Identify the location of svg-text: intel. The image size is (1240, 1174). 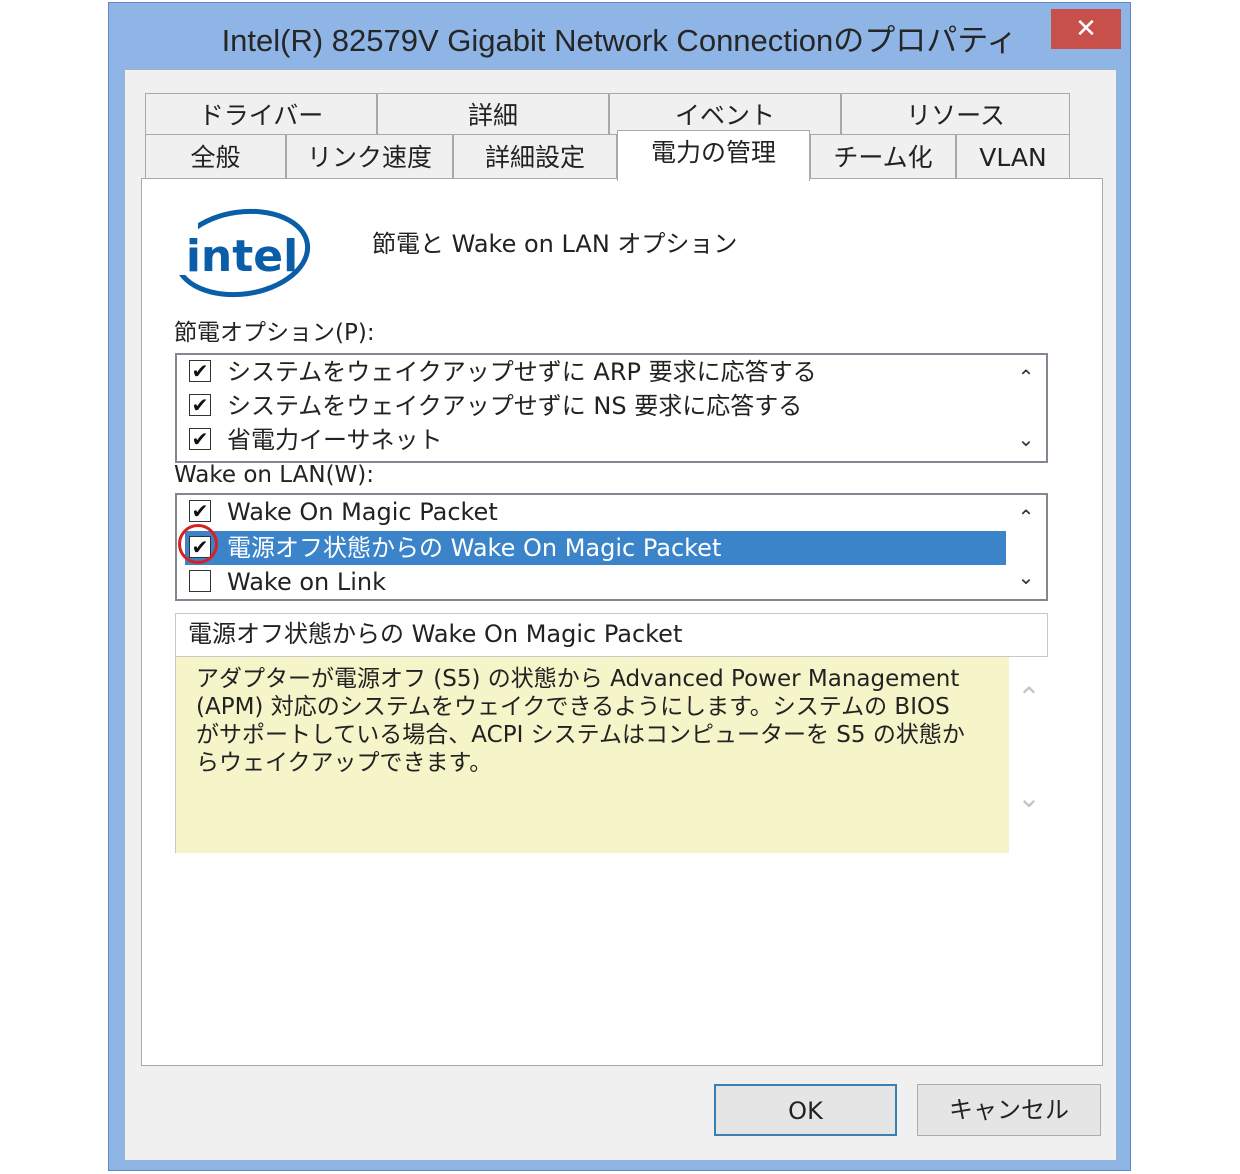
(242, 256).